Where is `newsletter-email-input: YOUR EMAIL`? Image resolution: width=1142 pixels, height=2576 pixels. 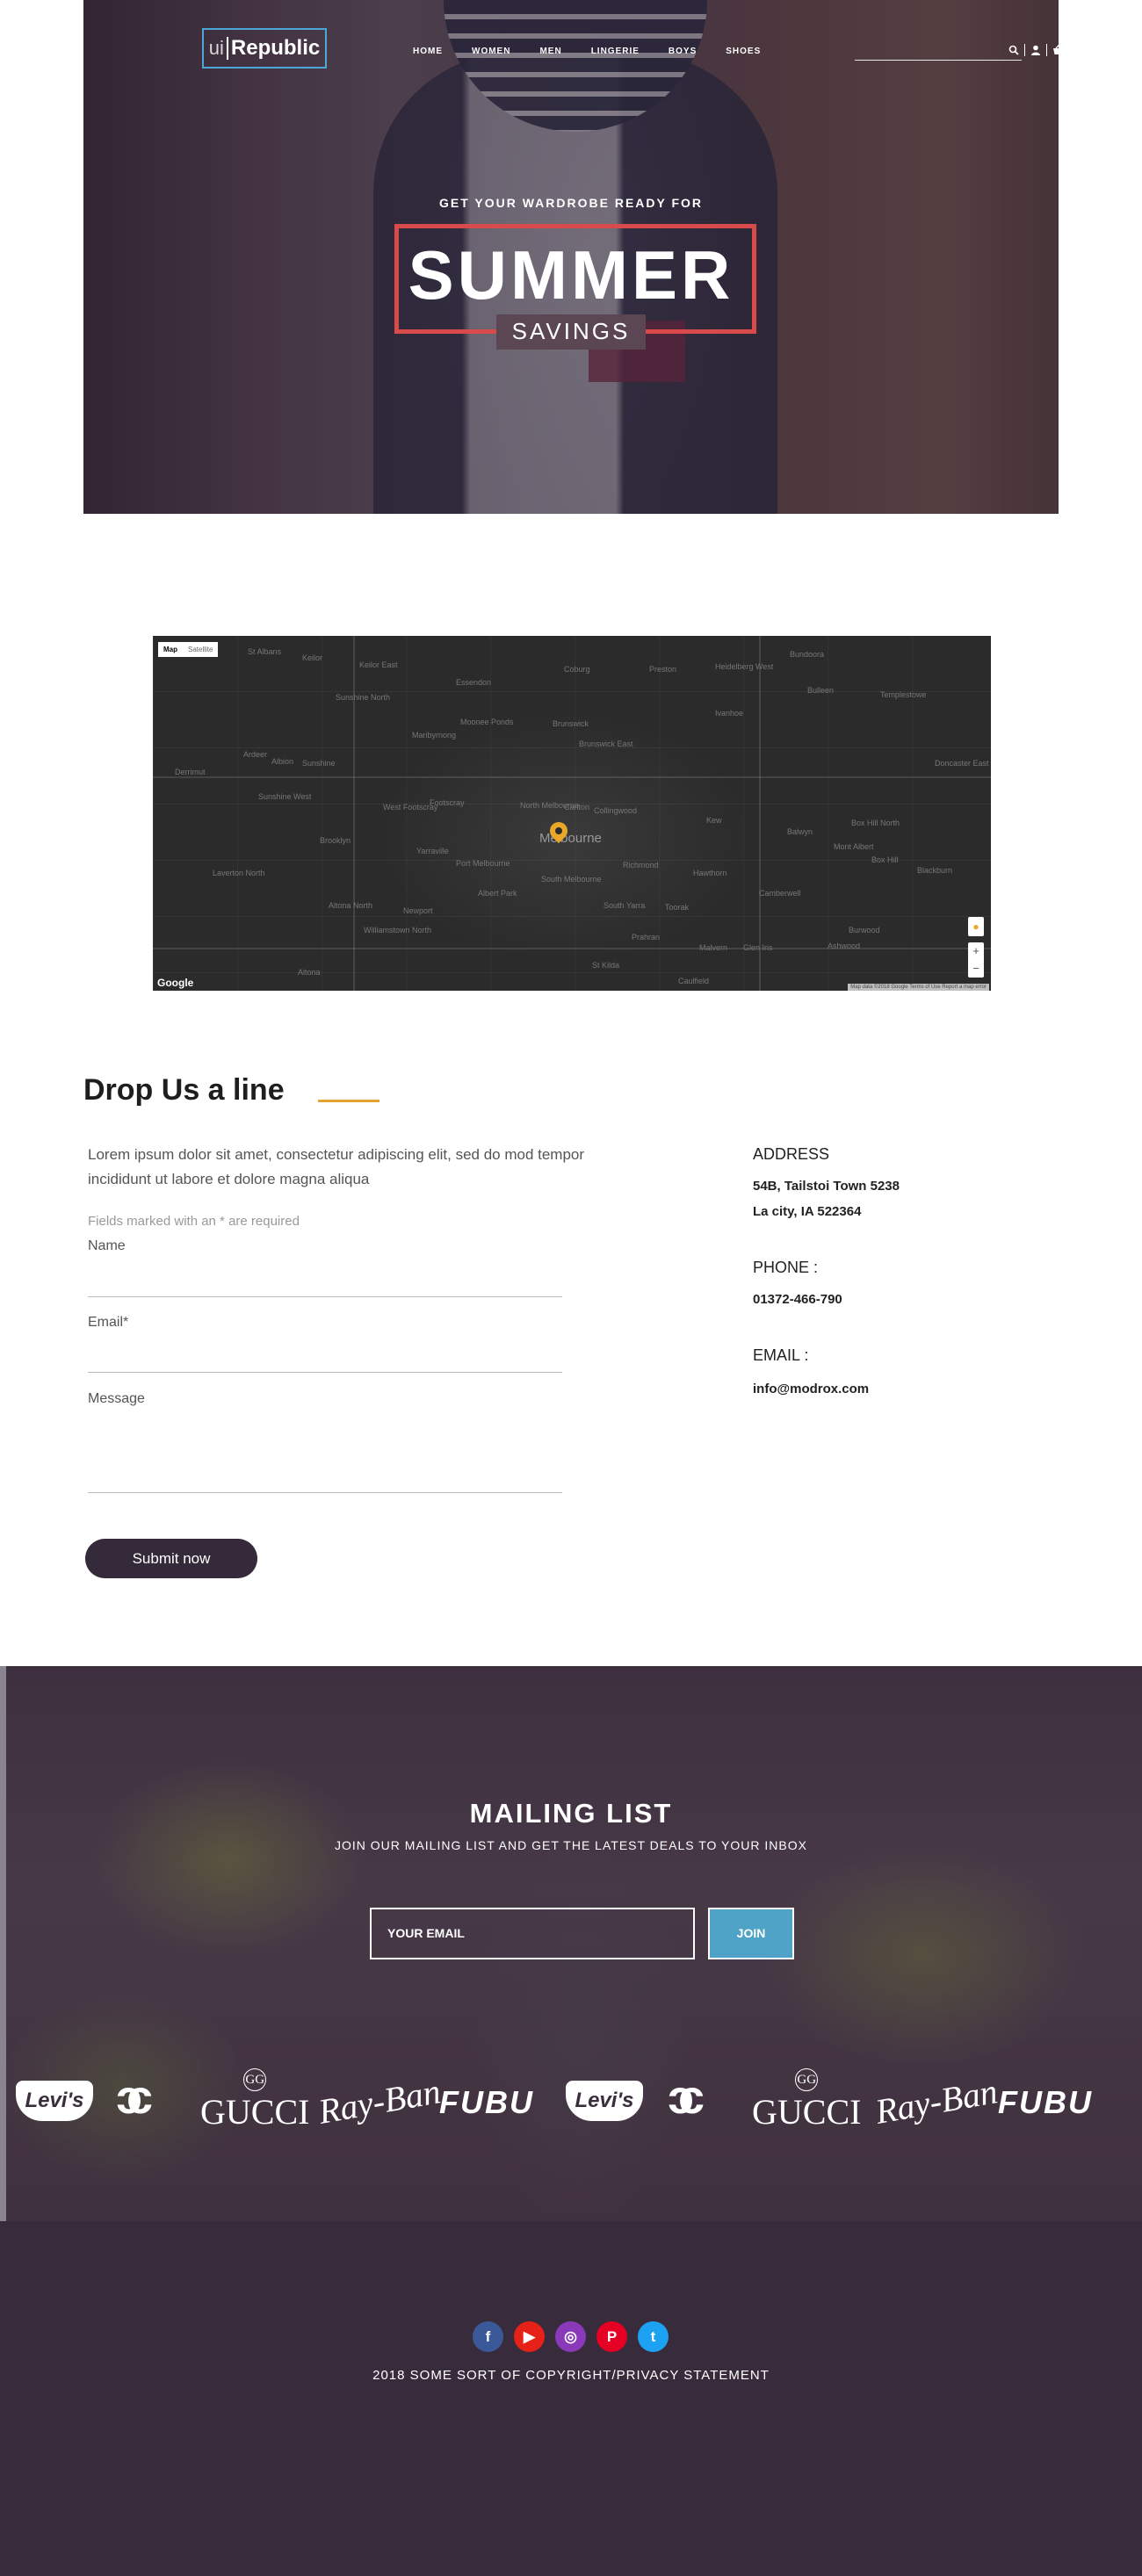
newsletter-email-input: YOUR EMAIL is located at coordinates (533, 1933).